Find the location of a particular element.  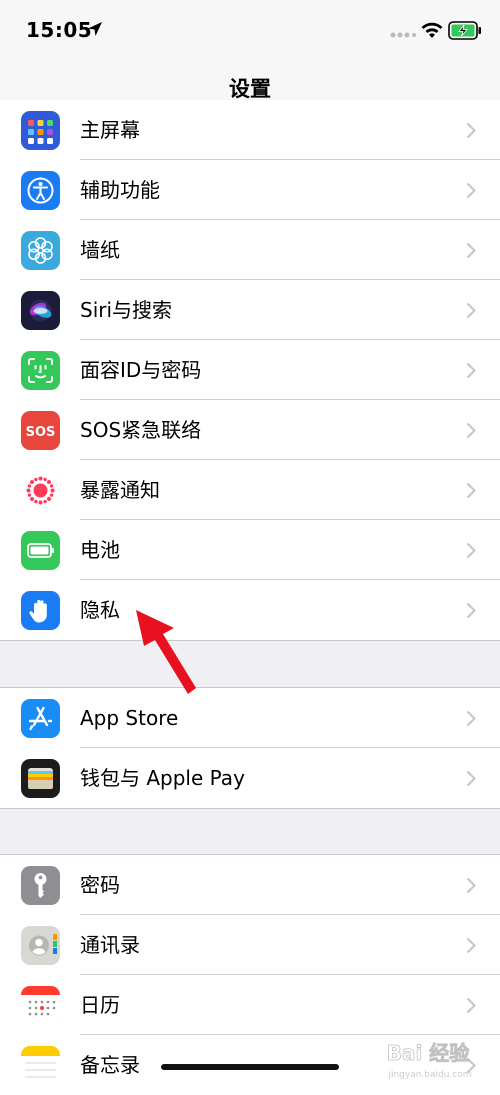

settings-row-label: 暴露通知 is located at coordinates (120, 490).